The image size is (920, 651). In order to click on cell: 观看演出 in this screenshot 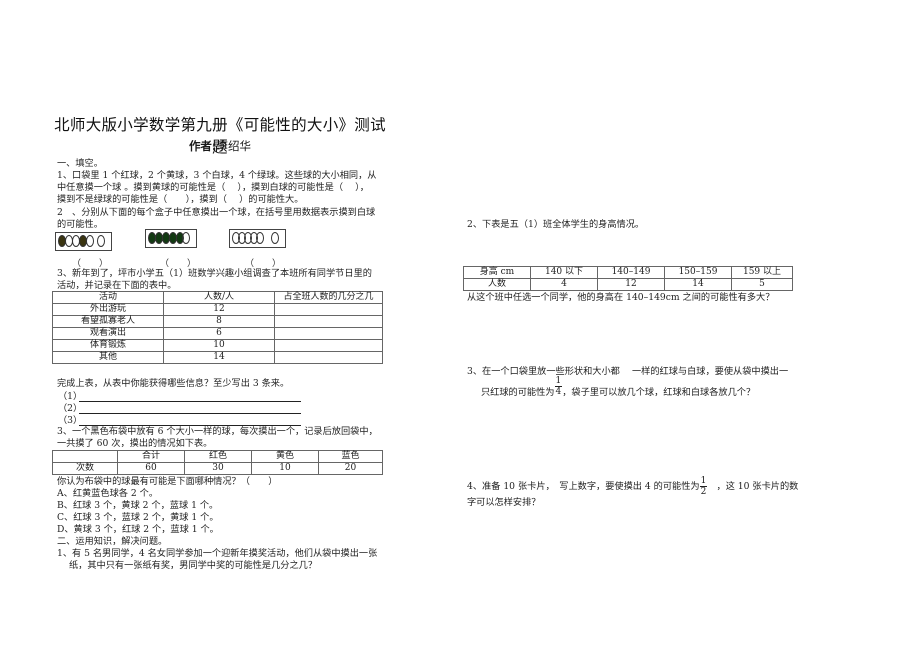, I will do `click(108, 333)`.